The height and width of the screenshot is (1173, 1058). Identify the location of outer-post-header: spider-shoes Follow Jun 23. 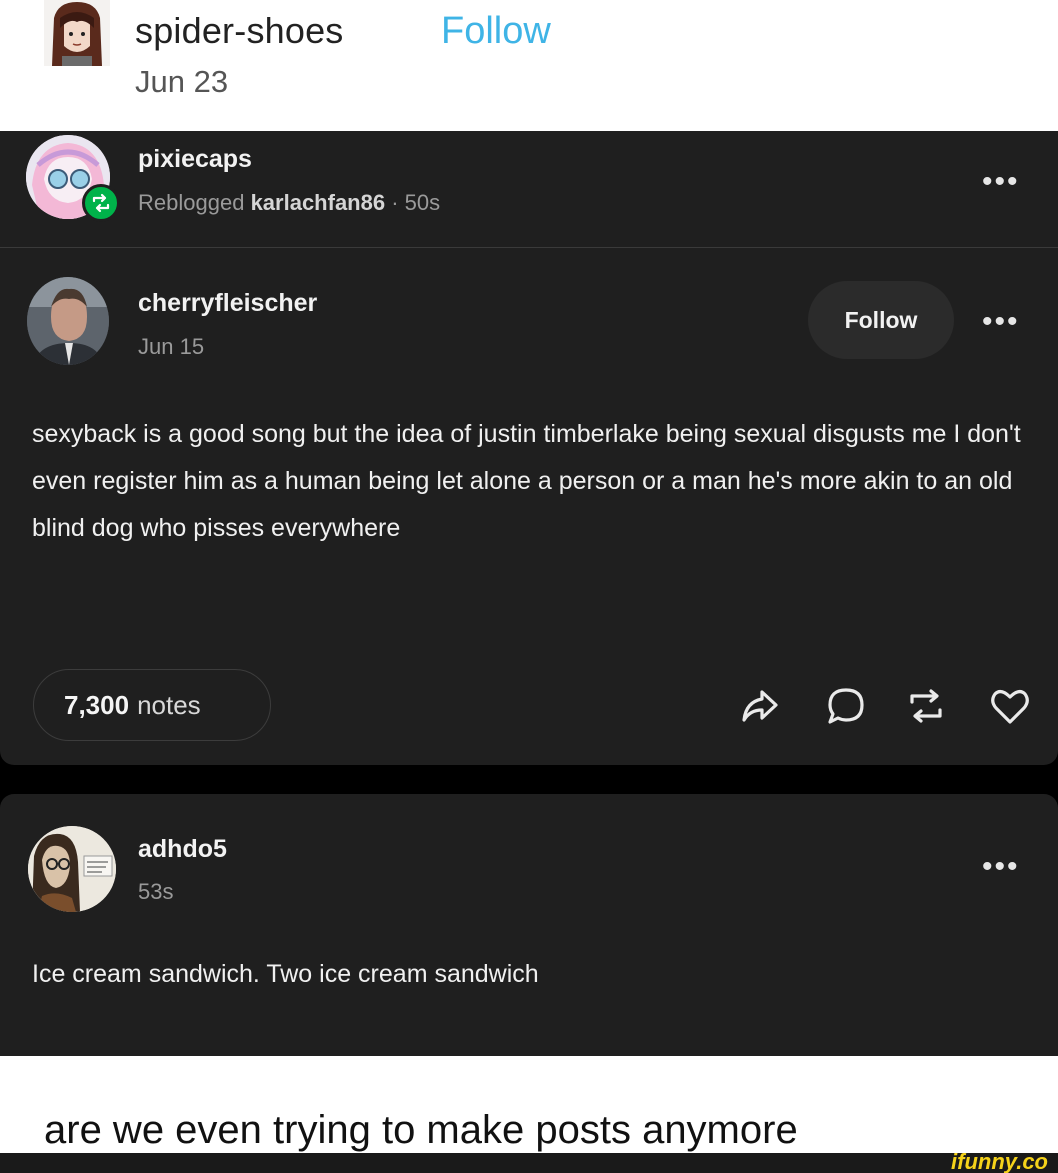
(529, 65).